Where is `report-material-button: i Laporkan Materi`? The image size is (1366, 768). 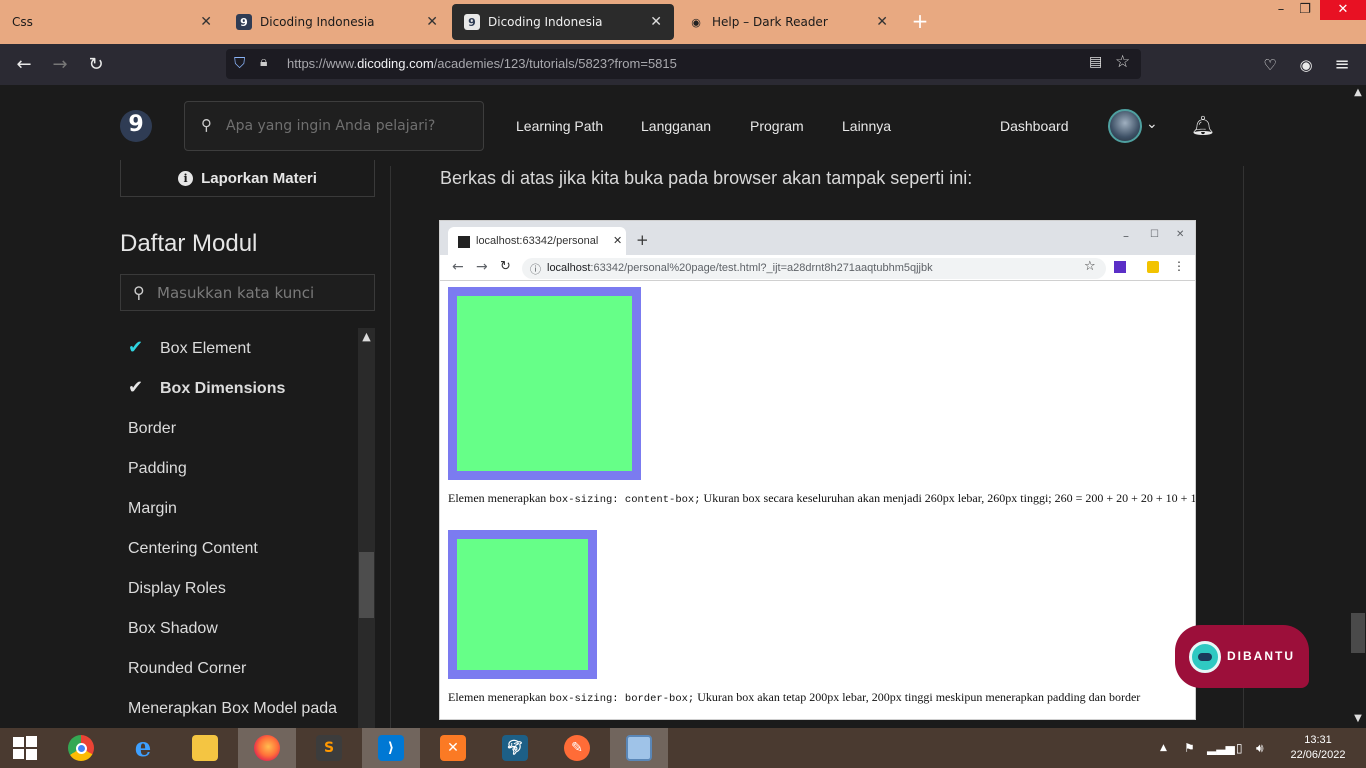 report-material-button: i Laporkan Materi is located at coordinates (247, 178).